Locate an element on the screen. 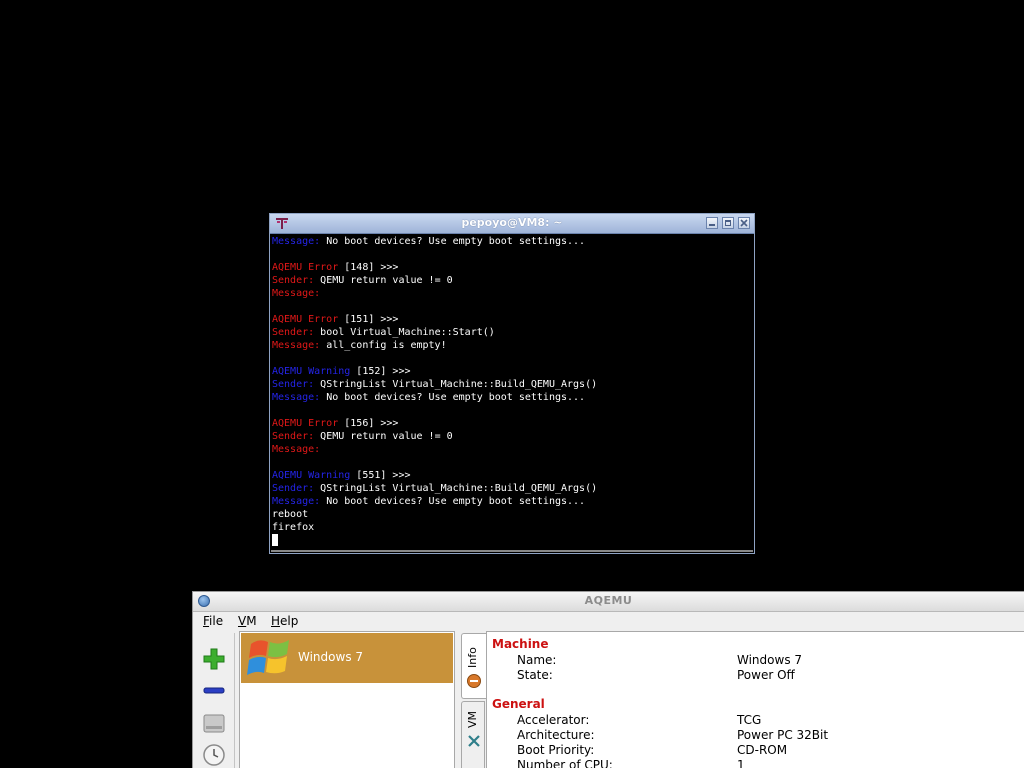 The height and width of the screenshot is (768, 1024). name-label: Name: is located at coordinates (537, 660).